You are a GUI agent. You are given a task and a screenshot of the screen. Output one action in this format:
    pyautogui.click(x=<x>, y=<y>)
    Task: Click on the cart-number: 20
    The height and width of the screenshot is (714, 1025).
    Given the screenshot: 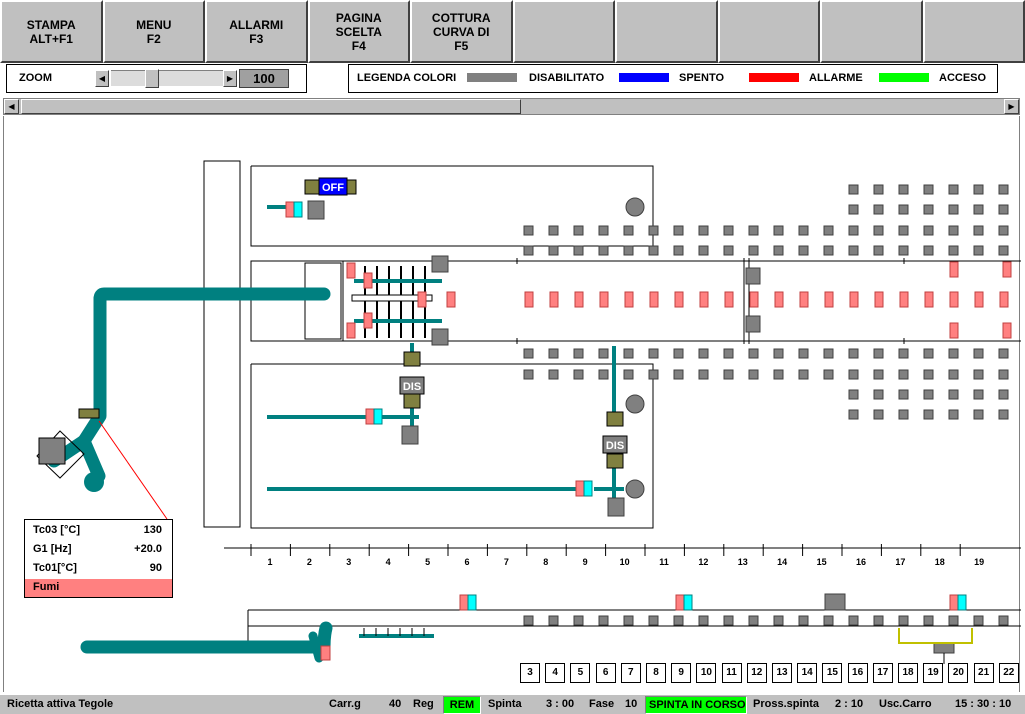 What is the action you would take?
    pyautogui.click(x=958, y=673)
    